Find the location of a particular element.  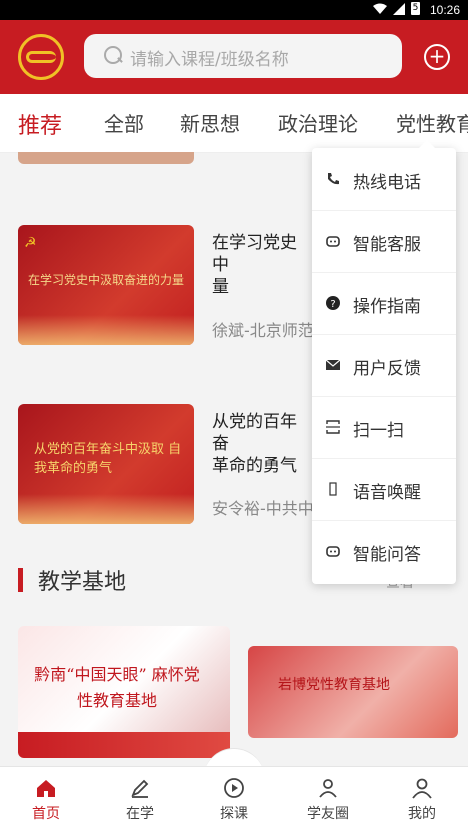

bottom-nav: 首页 在学 探课 学友圈 我的 is located at coordinates (234, 799).